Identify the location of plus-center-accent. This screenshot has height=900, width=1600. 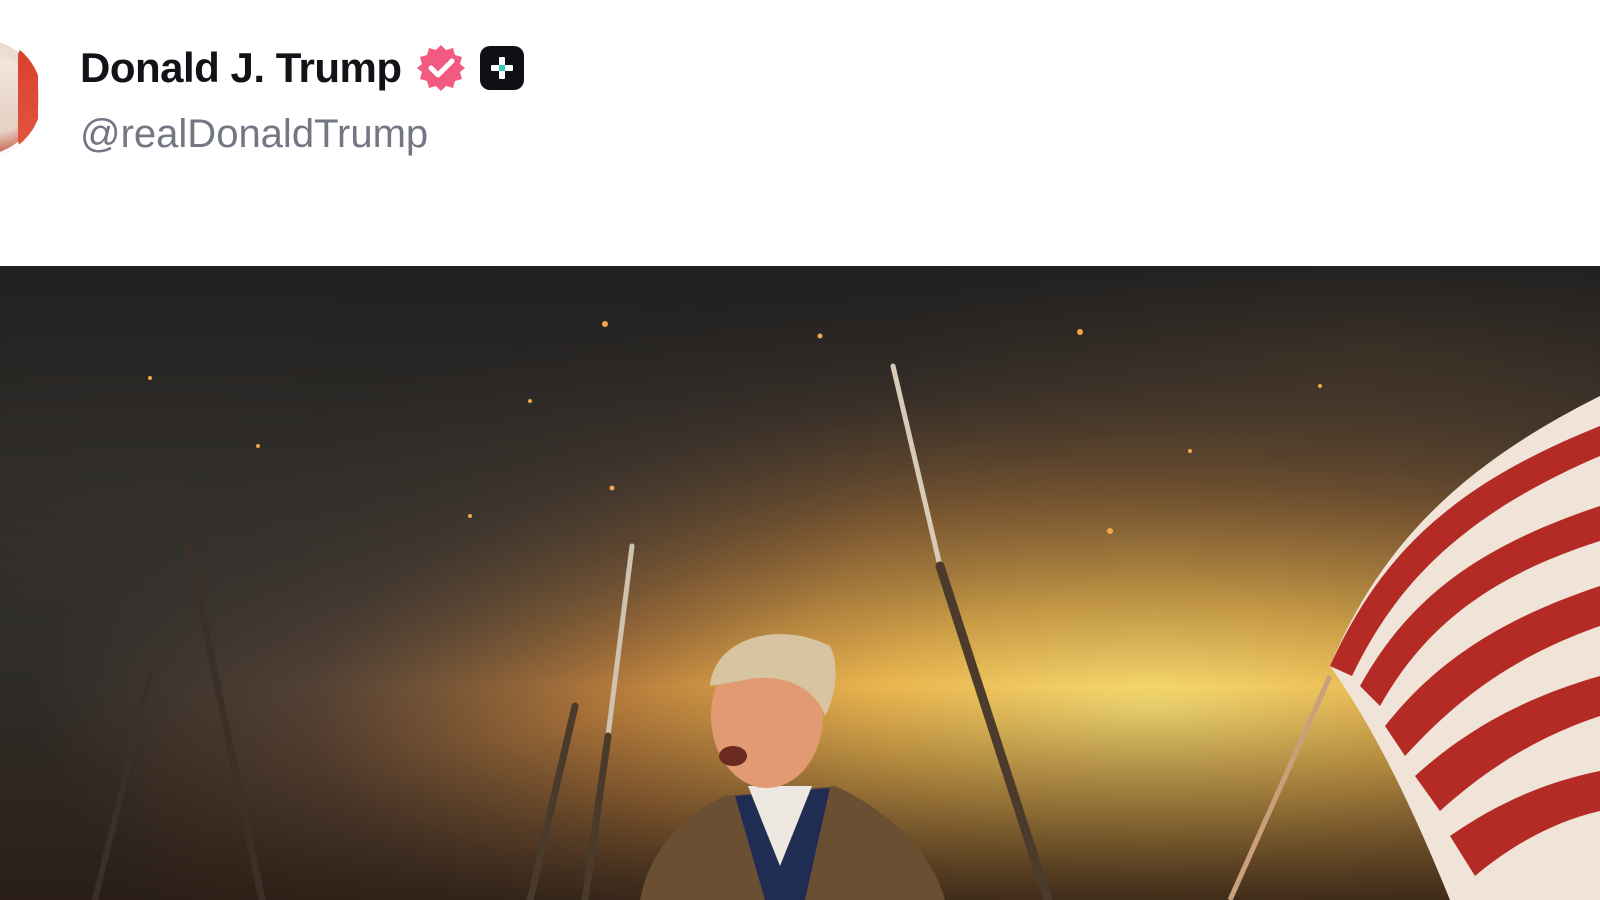
(501, 68).